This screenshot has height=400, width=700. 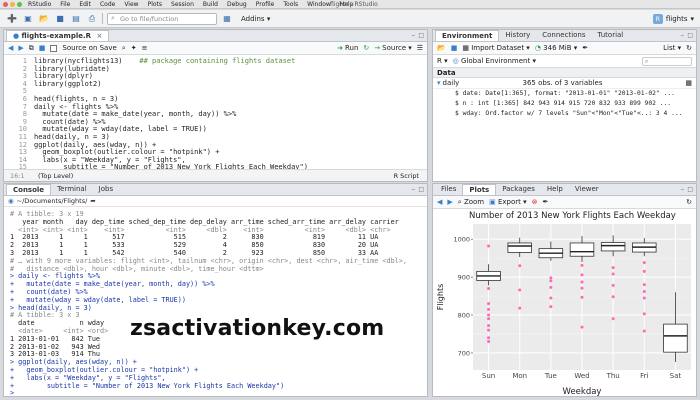 I want to click on rerun-icon: ↻, so click(x=366, y=48).